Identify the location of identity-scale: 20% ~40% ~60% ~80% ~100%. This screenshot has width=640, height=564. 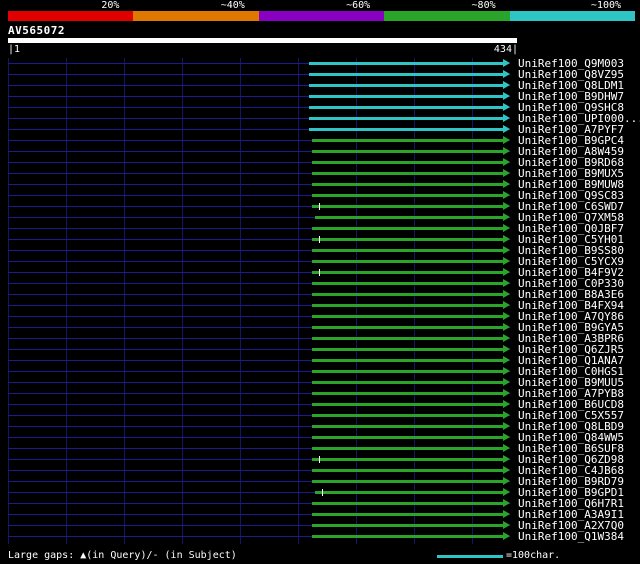
(322, 10).